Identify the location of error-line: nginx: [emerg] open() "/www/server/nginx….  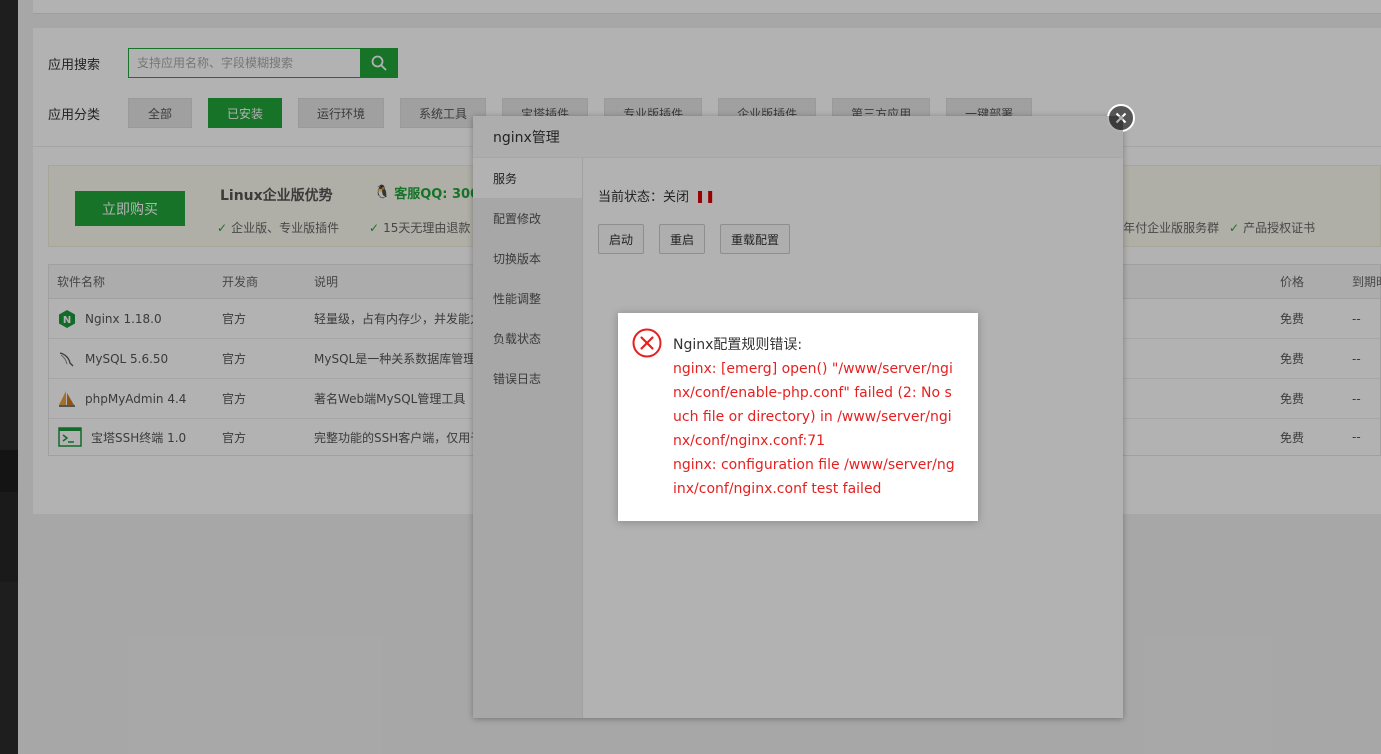
(813, 405).